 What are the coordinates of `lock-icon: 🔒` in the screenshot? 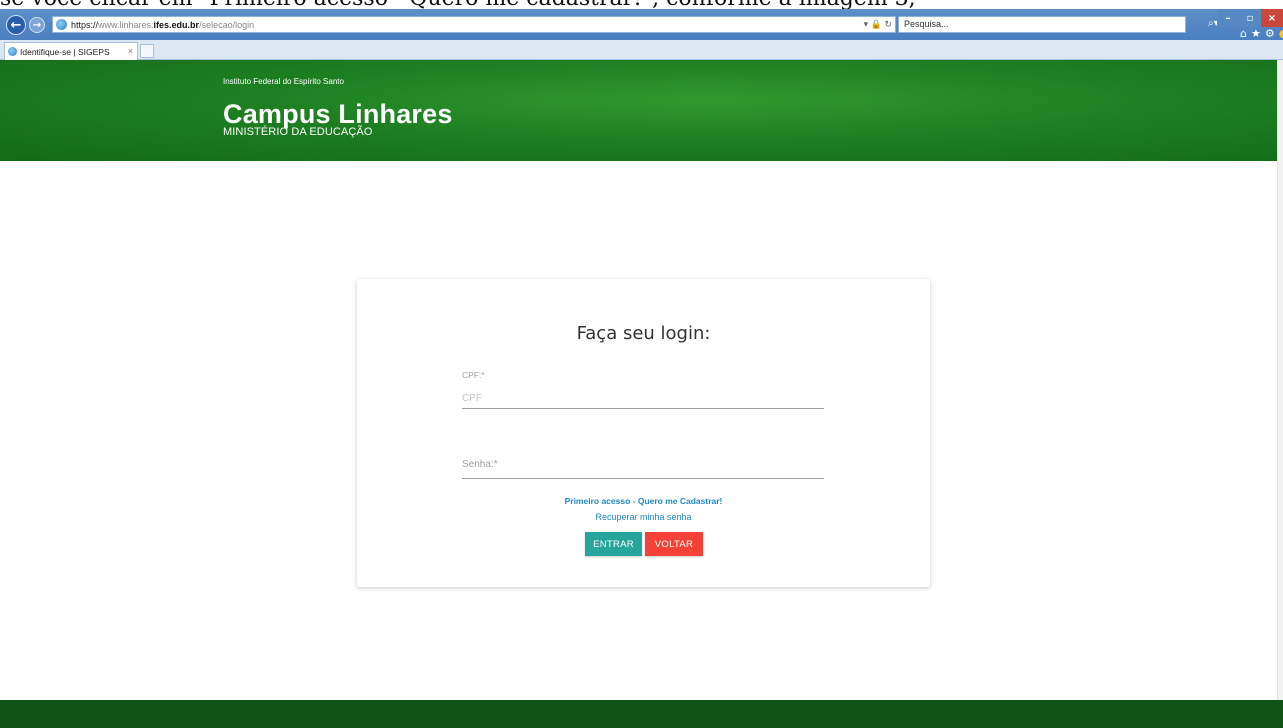 It's located at (876, 24).